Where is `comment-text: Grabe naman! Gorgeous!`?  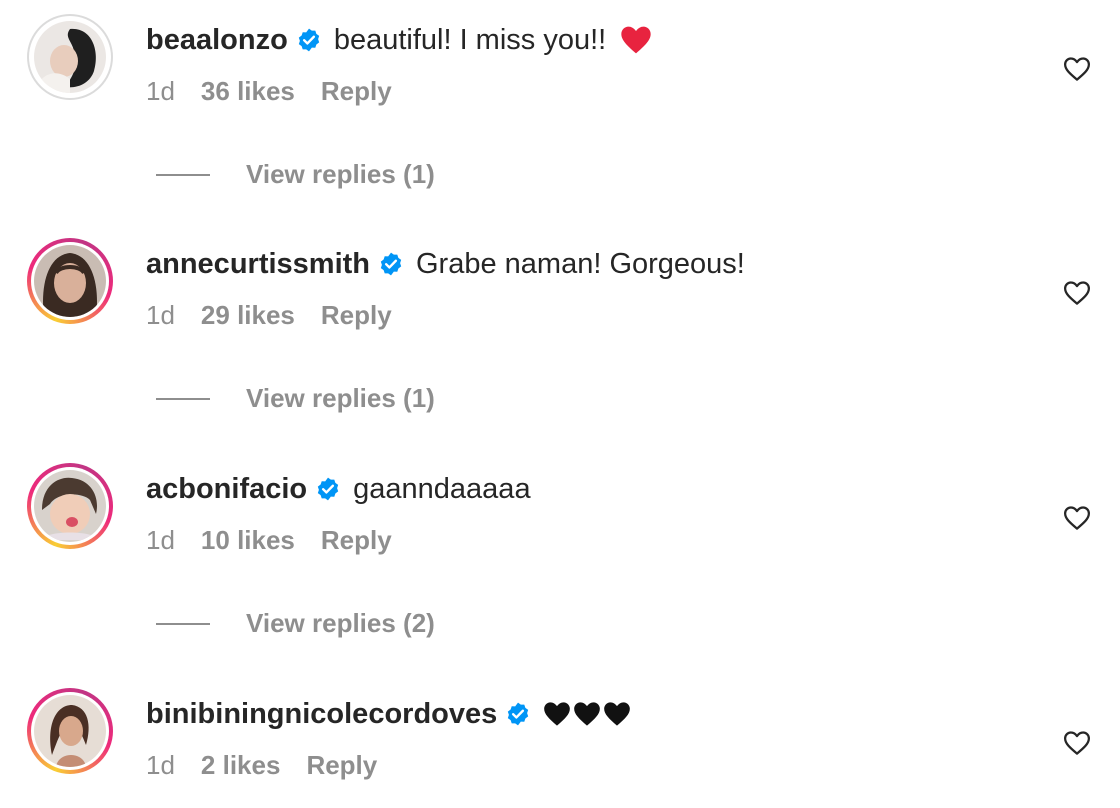 comment-text: Grabe naman! Gorgeous! is located at coordinates (580, 263).